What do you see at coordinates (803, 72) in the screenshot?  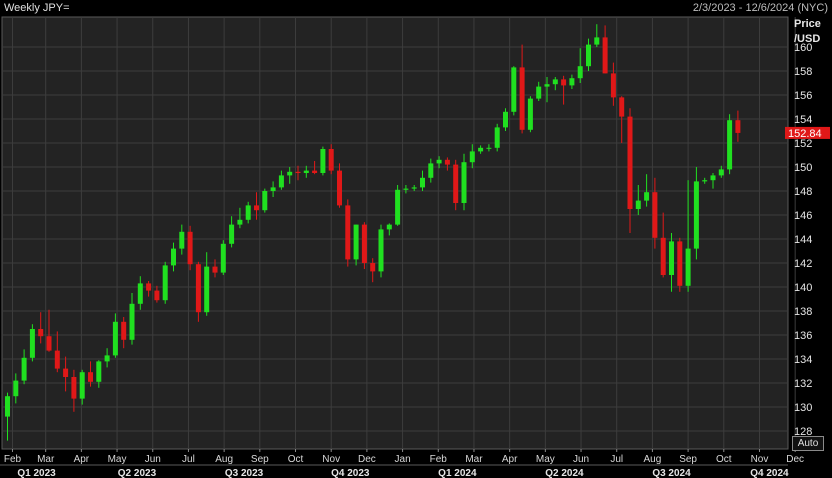 I see `y-tick-label: 158` at bounding box center [803, 72].